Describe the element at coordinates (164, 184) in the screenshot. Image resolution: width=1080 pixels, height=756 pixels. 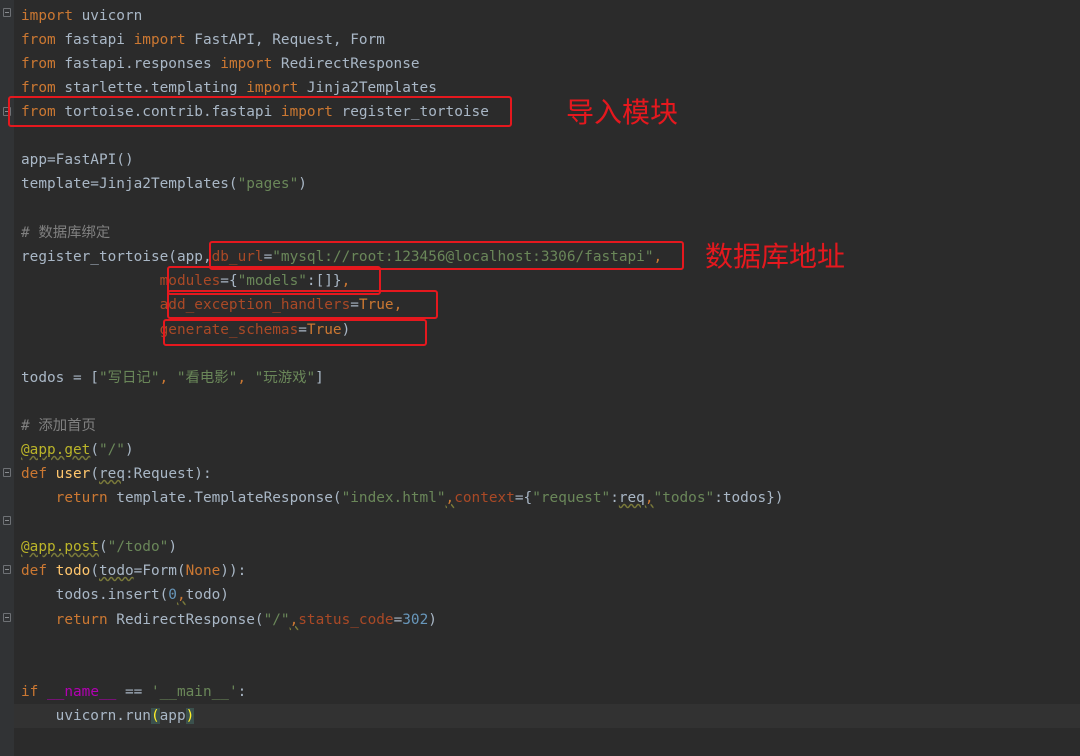
I see `code-line-8: template=Jinja2Templates("pages")` at that location.